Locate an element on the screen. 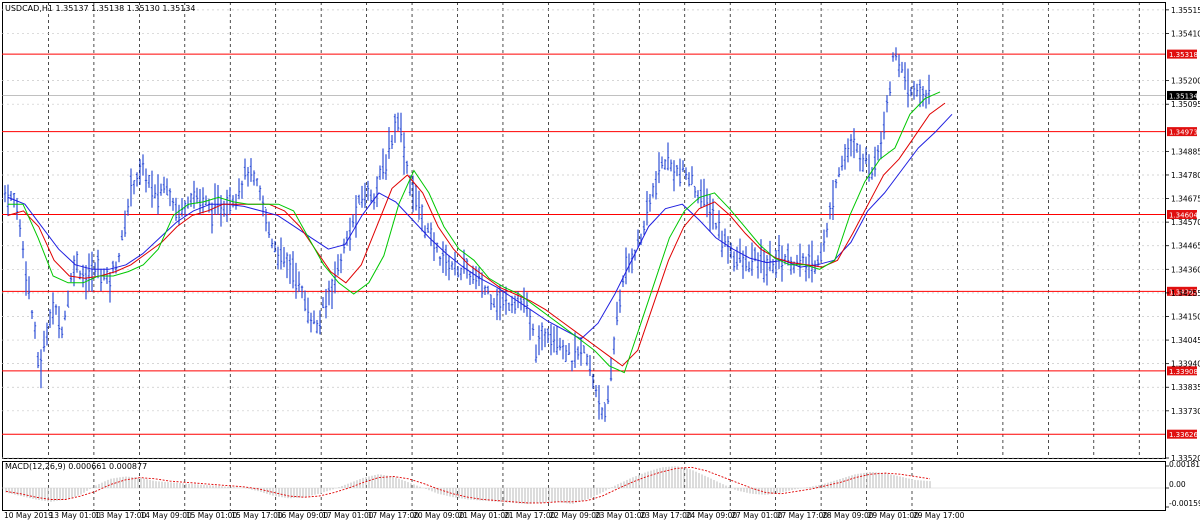 Image resolution: width=1200 pixels, height=523 pixels. price-tick-label: 1.33940 is located at coordinates (1185, 364).